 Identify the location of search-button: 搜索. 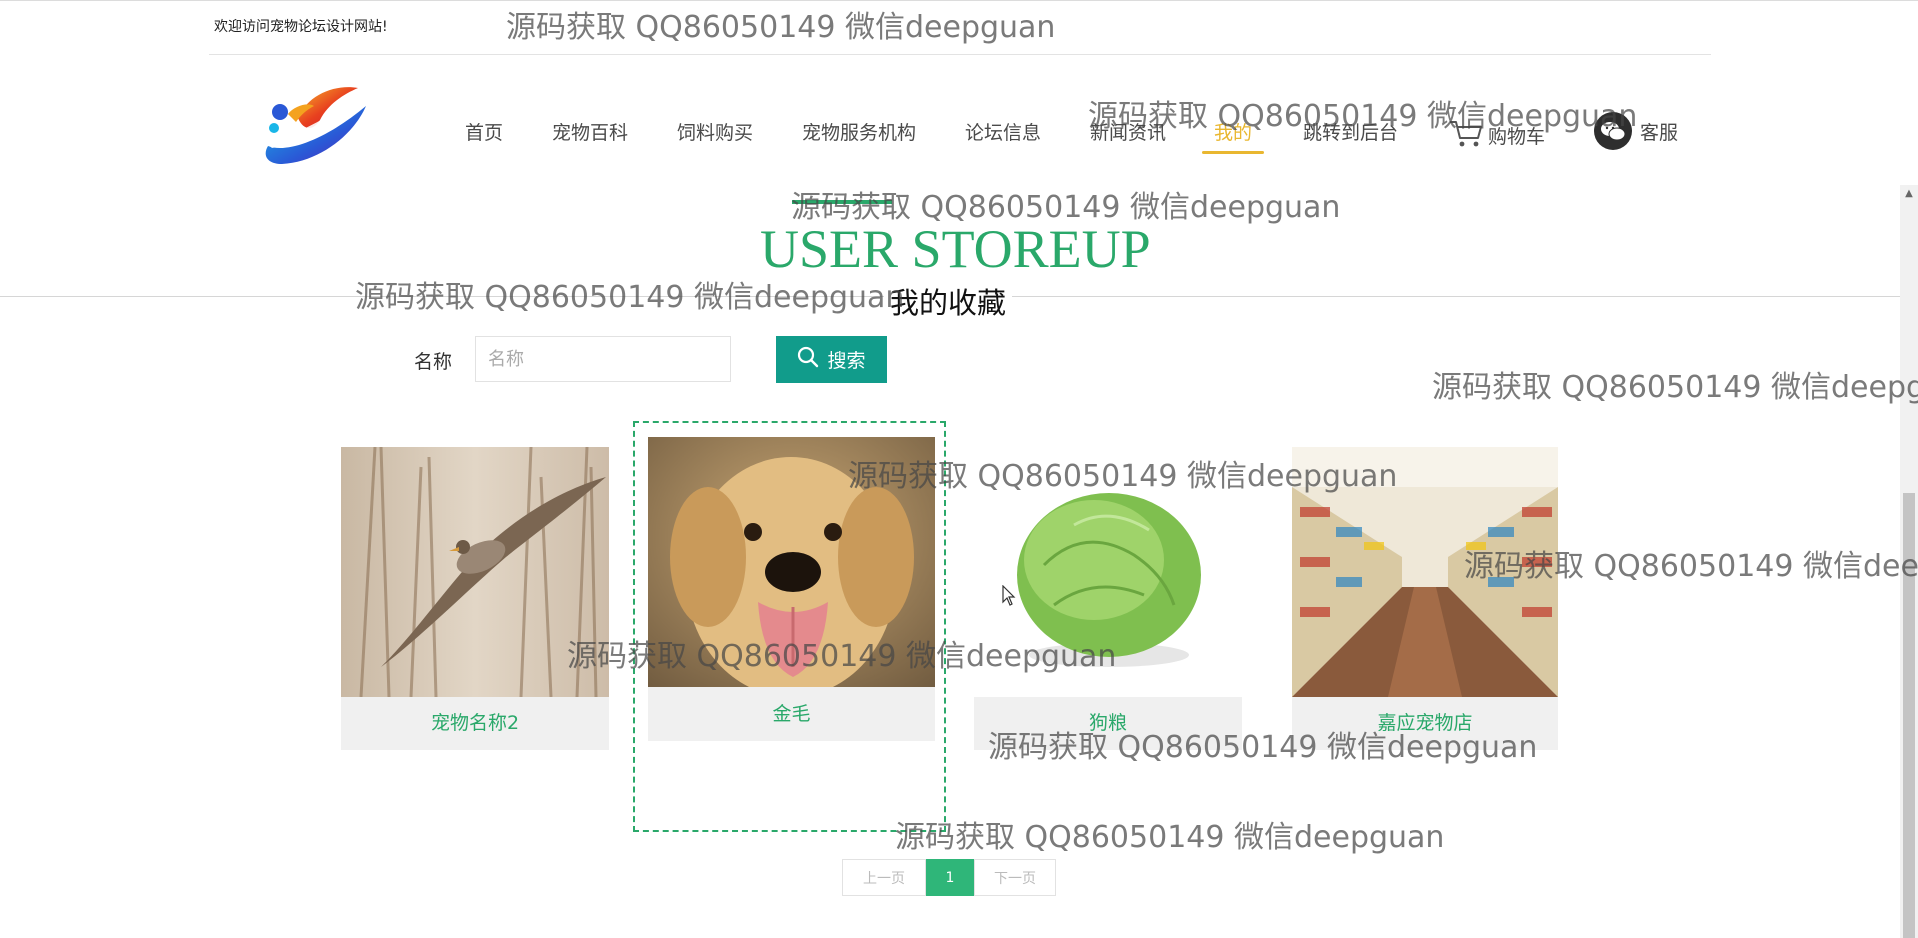
(831, 359).